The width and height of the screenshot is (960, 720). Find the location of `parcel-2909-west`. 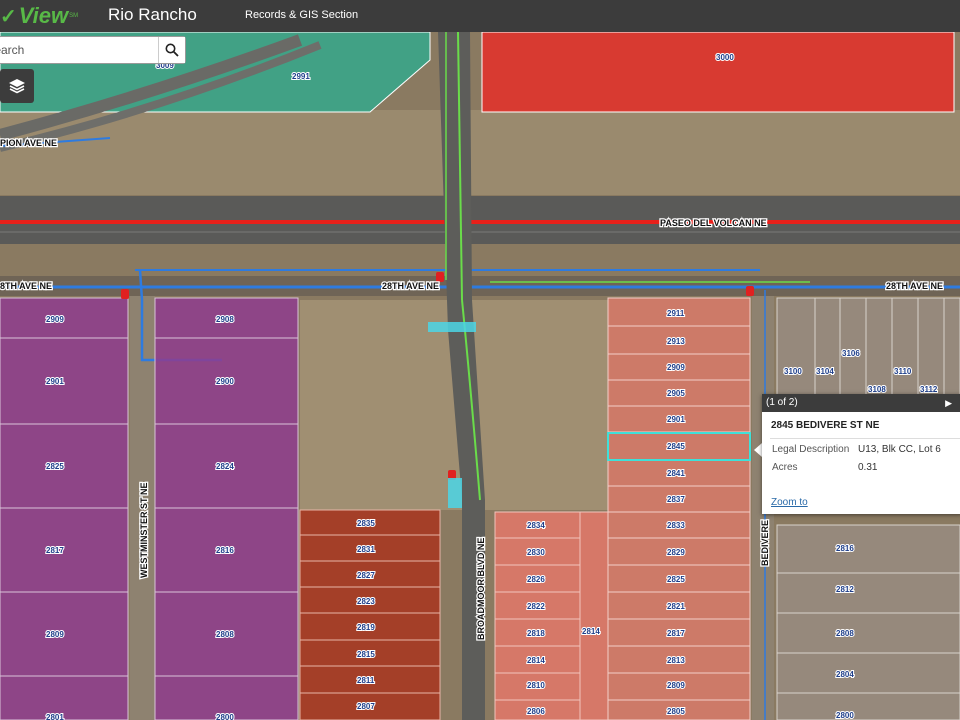

parcel-2909-west is located at coordinates (64, 318).